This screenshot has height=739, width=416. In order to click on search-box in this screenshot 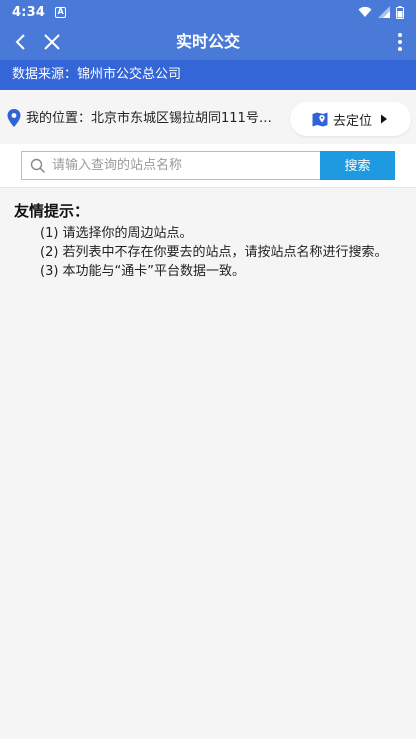, I will do `click(171, 165)`.